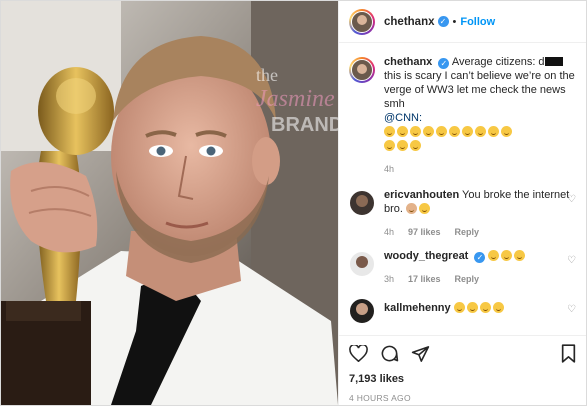 The height and width of the screenshot is (406, 587). I want to click on comment-likes: 97 likes, so click(424, 232).